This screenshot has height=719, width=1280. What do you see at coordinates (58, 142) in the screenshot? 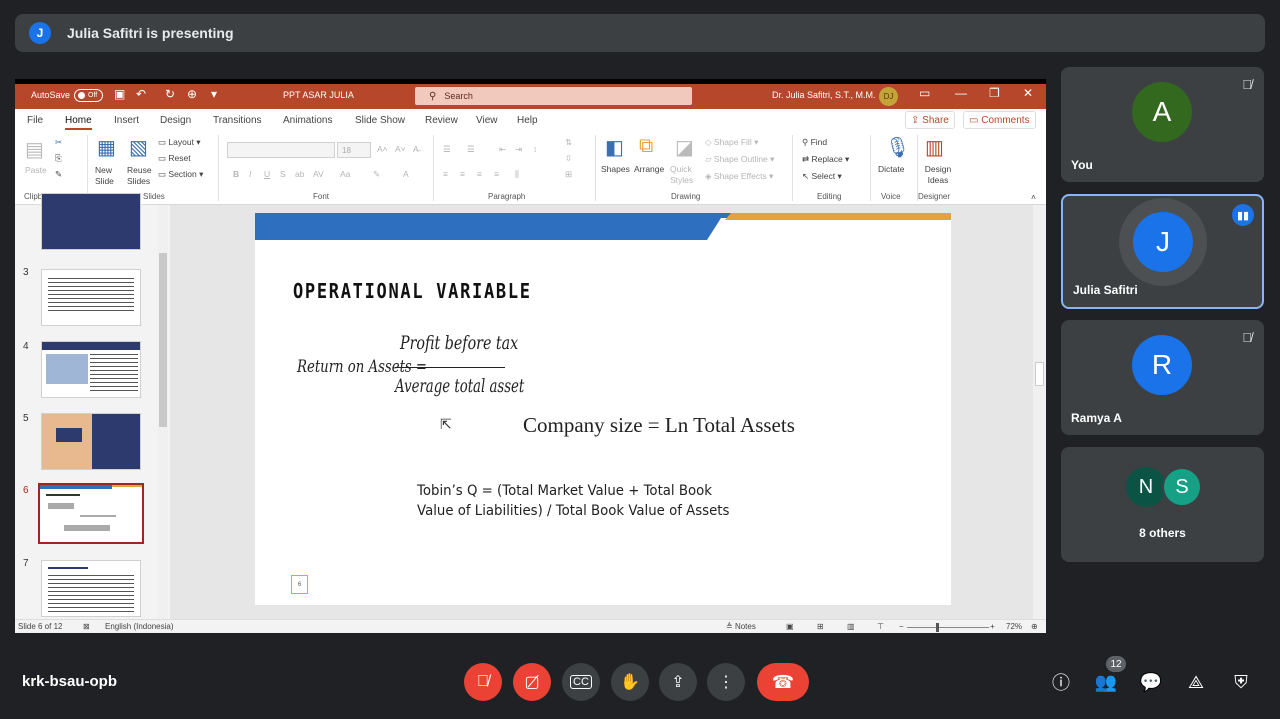
I see `cut-icon: ✂` at bounding box center [58, 142].